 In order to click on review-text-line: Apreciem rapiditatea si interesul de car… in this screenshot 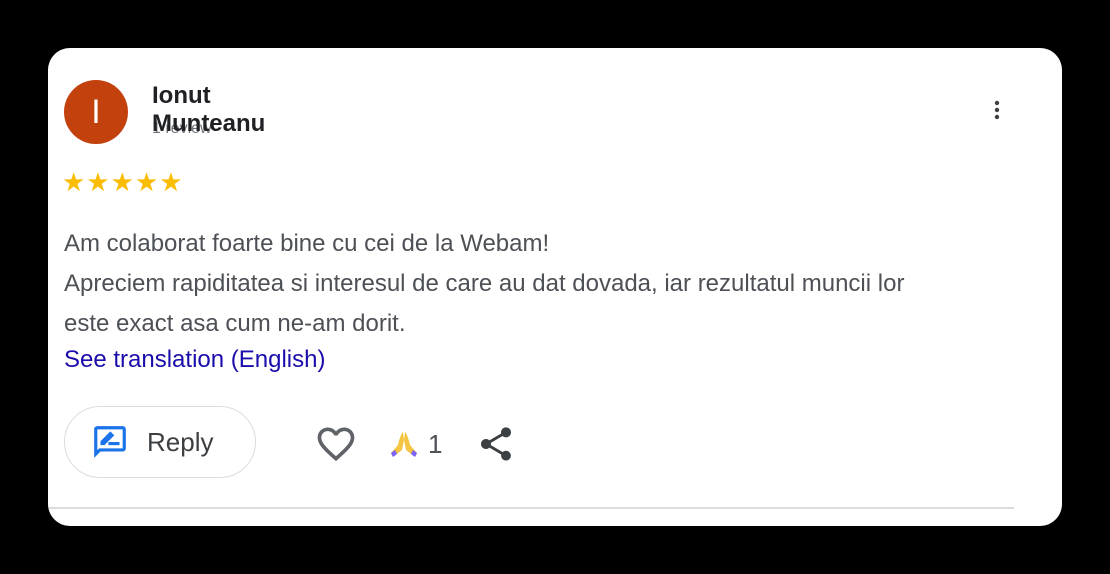, I will do `click(484, 283)`.